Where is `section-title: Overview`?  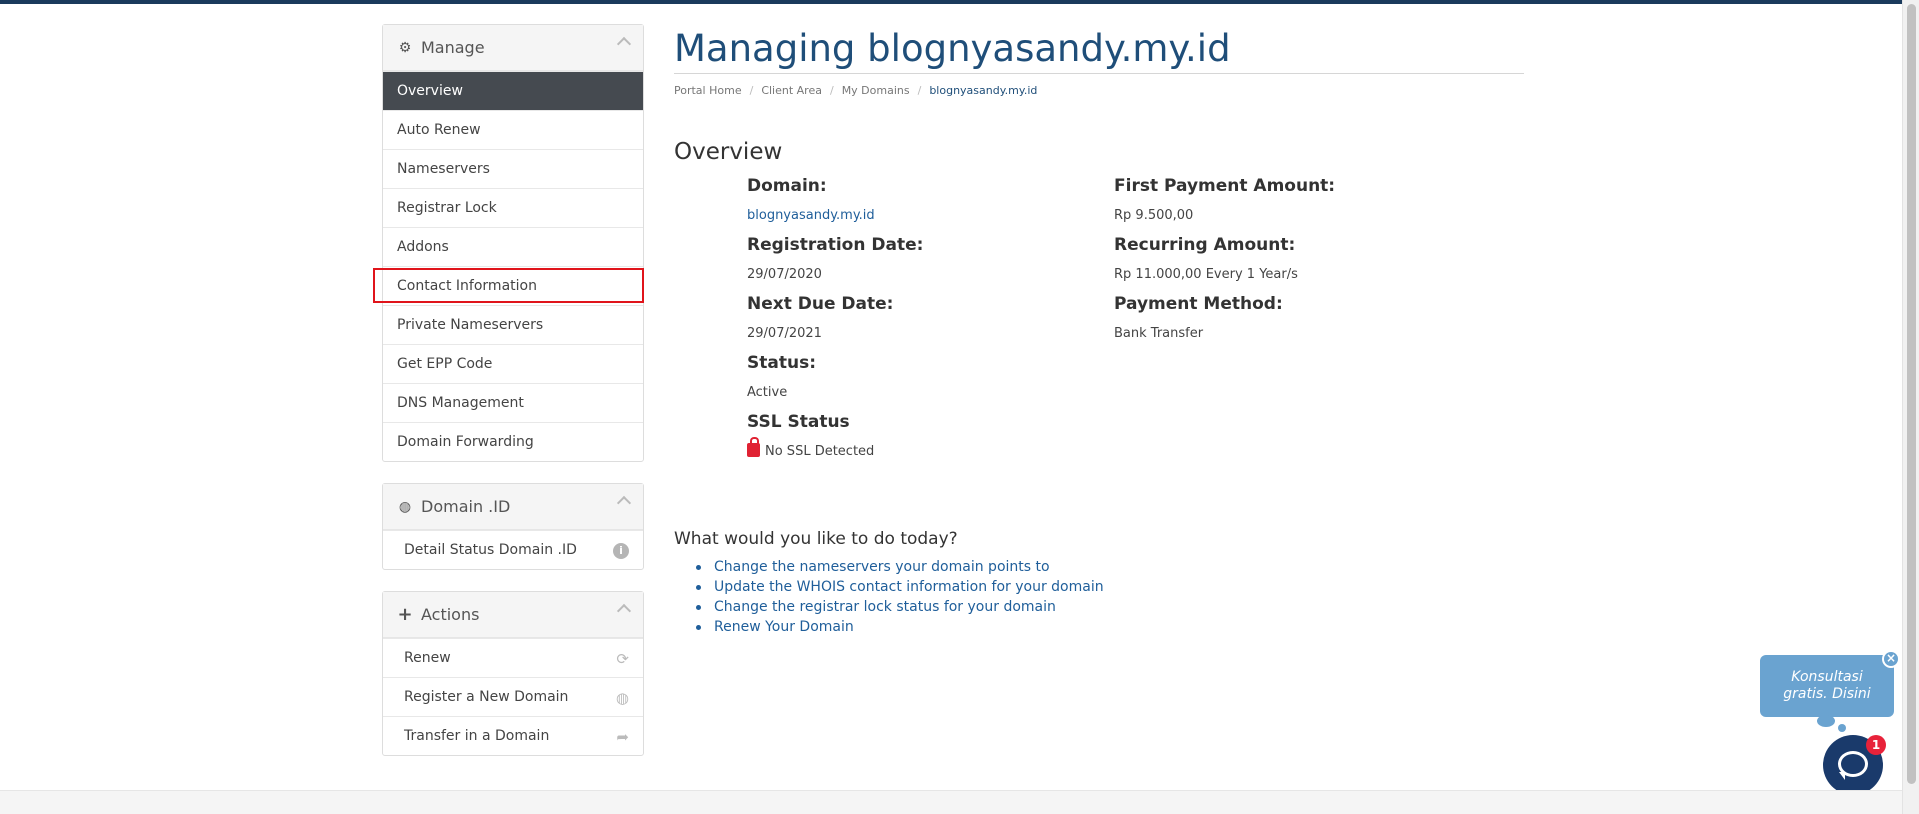
section-title: Overview is located at coordinates (728, 152).